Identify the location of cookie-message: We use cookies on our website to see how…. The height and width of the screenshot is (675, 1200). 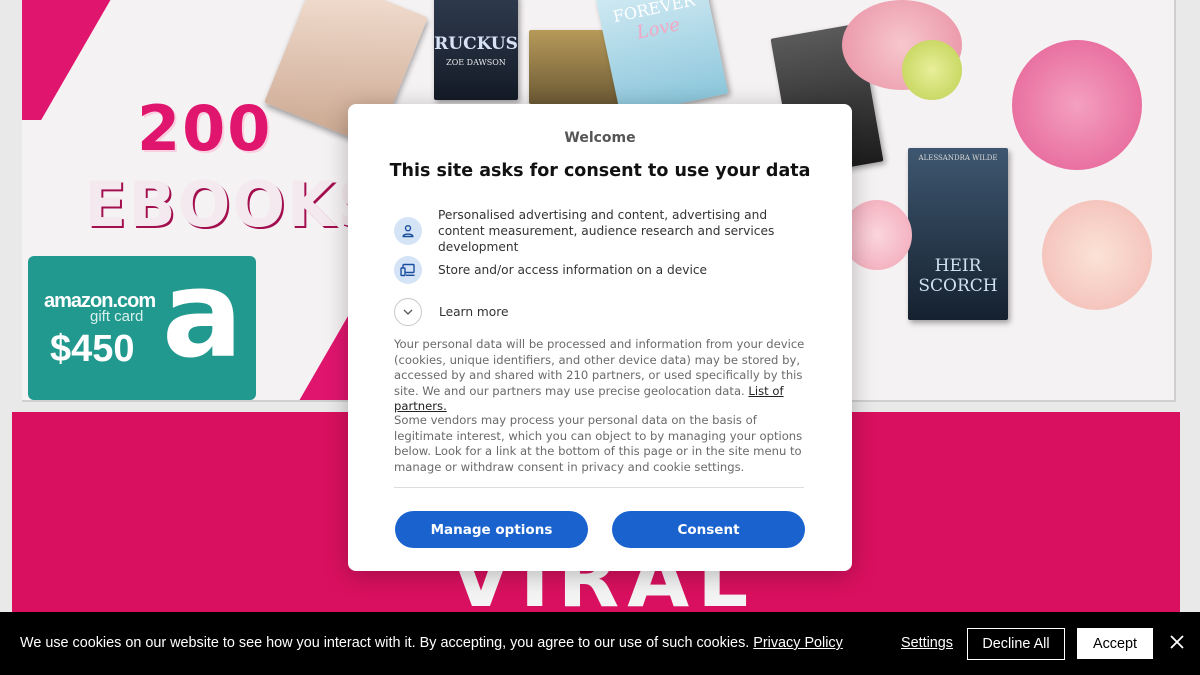
(431, 643).